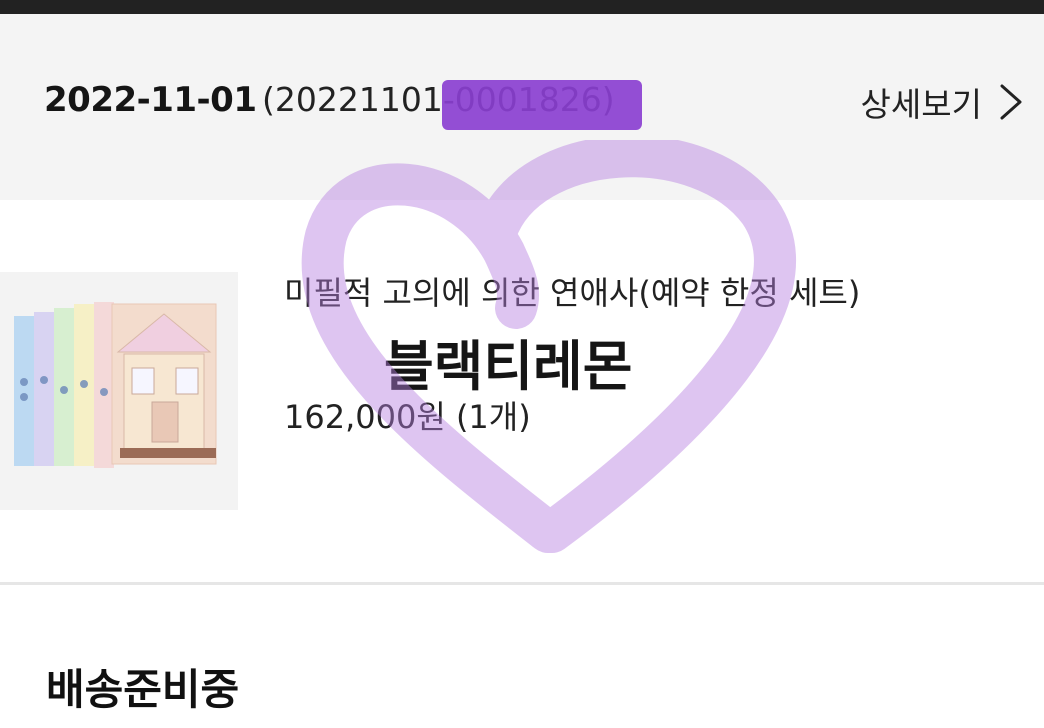 The height and width of the screenshot is (728, 1044). I want to click on section-divider, so click(522, 583).